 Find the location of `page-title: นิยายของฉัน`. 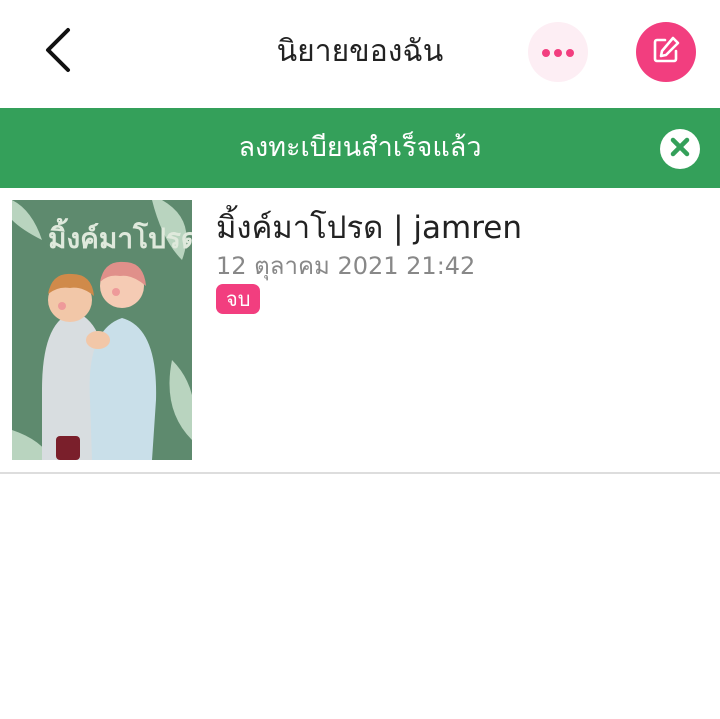

page-title: นิยายของฉัน is located at coordinates (360, 51).